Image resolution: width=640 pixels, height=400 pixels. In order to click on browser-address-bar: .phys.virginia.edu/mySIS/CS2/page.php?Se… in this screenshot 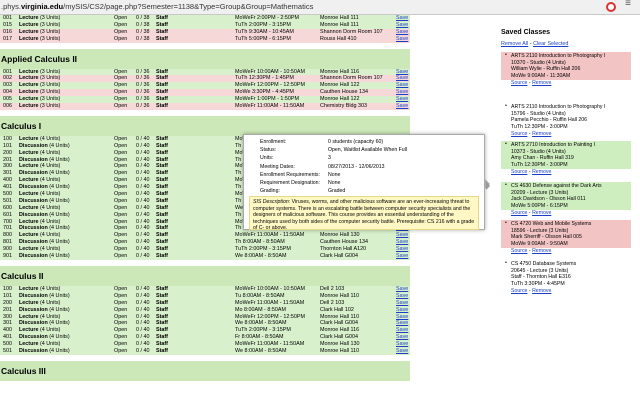, I will do `click(320, 7)`.